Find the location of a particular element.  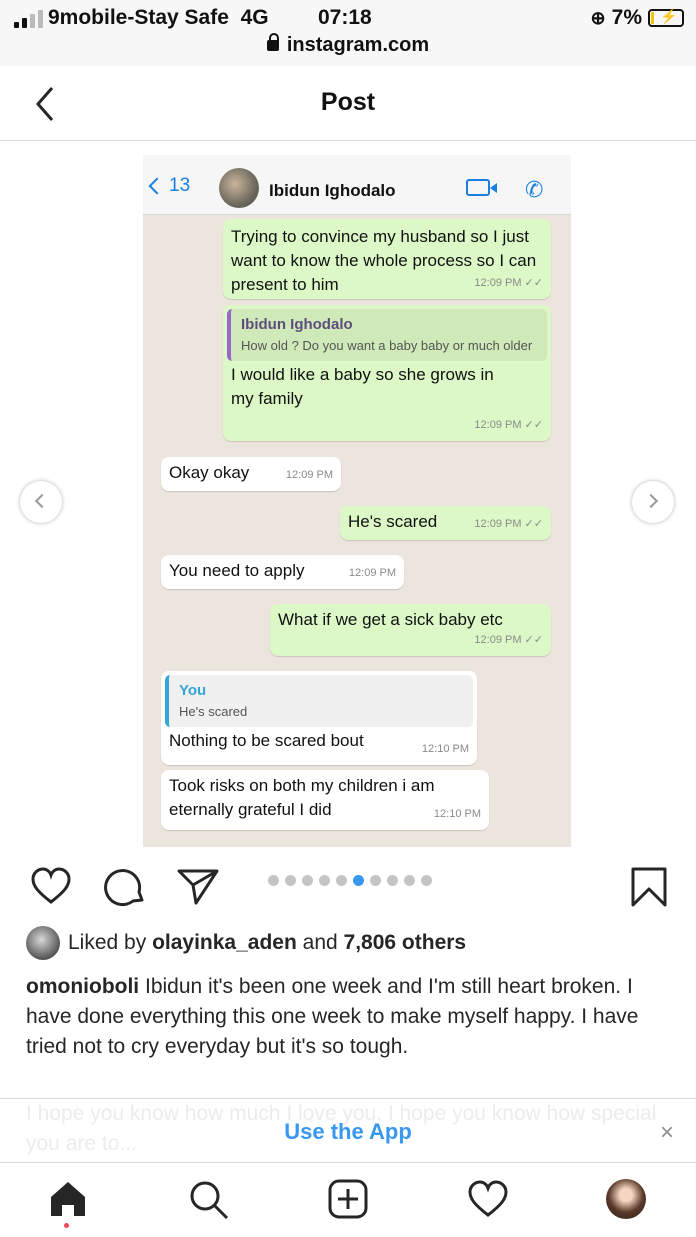

use-app-link: Use the App is located at coordinates (348, 1132).